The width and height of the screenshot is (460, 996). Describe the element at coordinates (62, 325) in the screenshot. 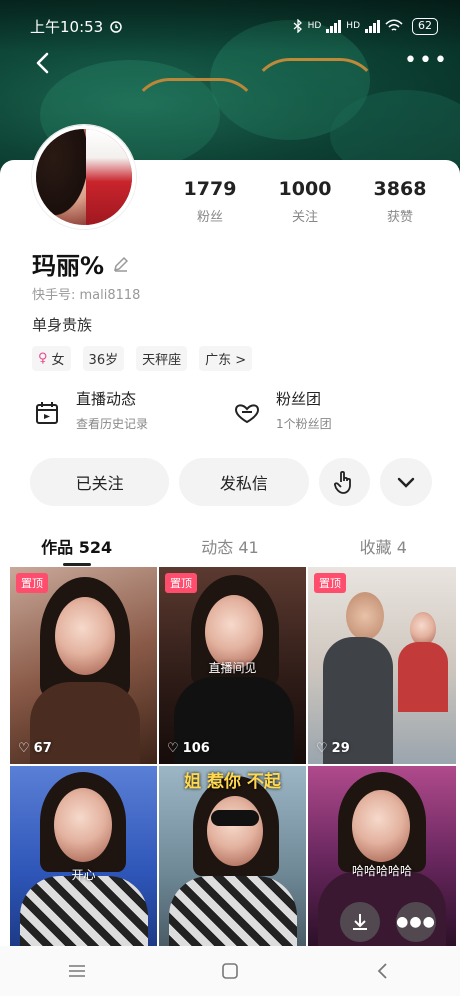

I see `bio-text: 单身贵族` at that location.